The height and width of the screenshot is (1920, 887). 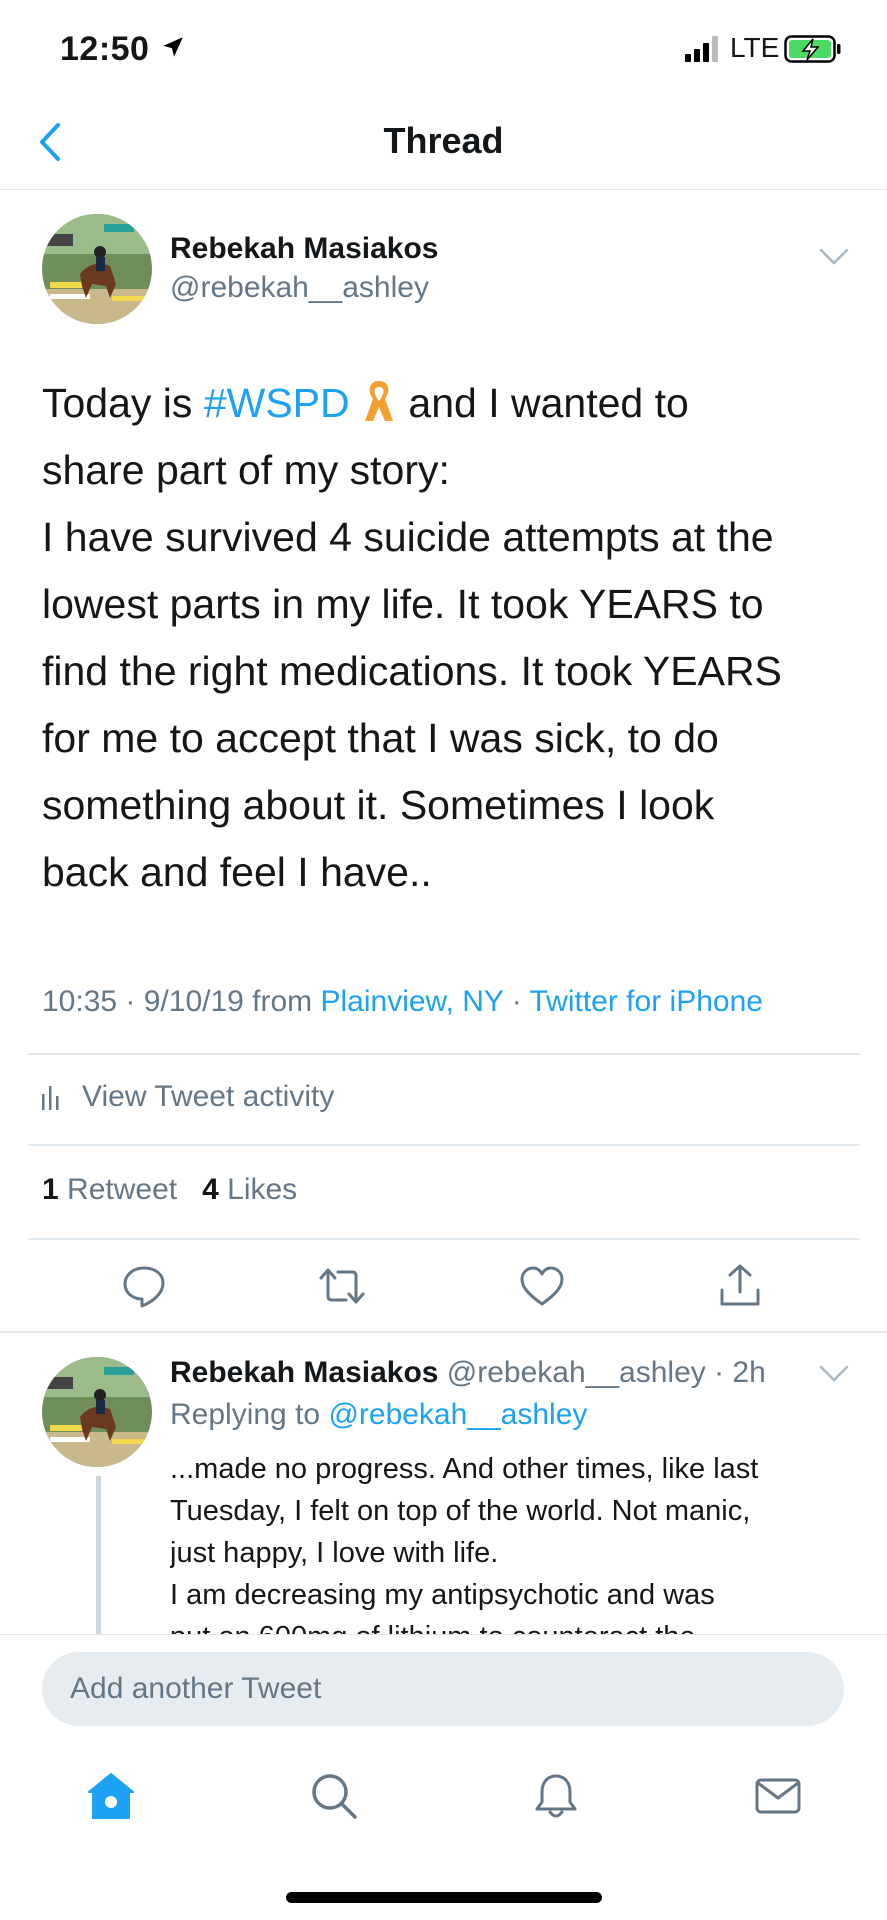 What do you see at coordinates (778, 1796) in the screenshot?
I see `messages-icon` at bounding box center [778, 1796].